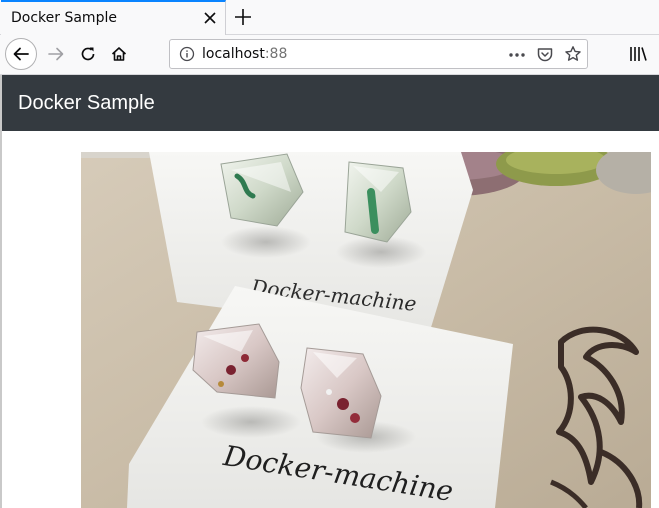  What do you see at coordinates (233, 54) in the screenshot?
I see `url-host: localhost` at bounding box center [233, 54].